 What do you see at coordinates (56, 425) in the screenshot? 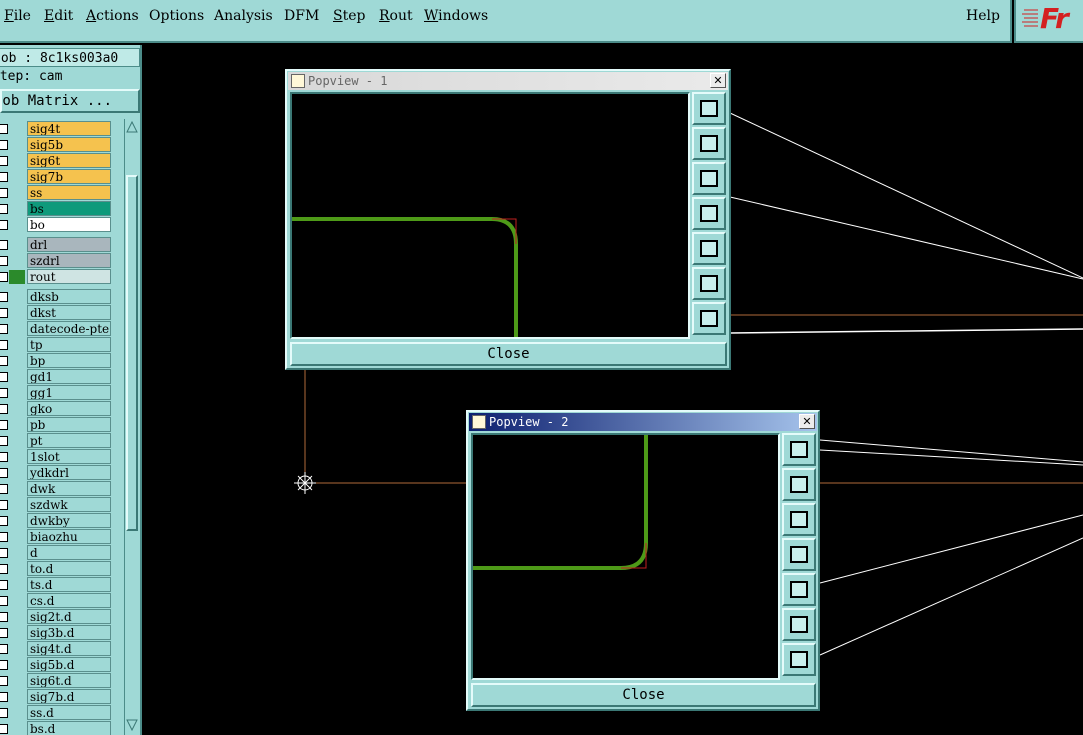
I see `layer-row: pb` at bounding box center [56, 425].